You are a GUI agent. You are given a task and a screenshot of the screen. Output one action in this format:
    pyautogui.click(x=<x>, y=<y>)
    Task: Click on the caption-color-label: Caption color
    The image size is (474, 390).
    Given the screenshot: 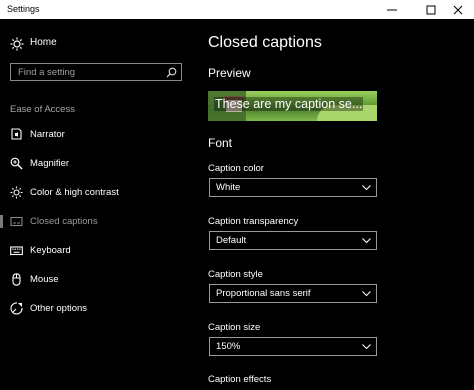 What is the action you would take?
    pyautogui.click(x=236, y=168)
    